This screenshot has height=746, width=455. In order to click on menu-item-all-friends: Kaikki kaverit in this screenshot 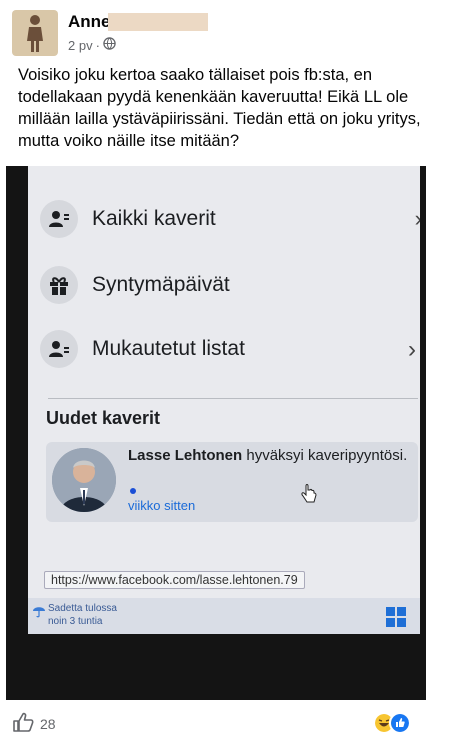, I will do `click(128, 219)`.